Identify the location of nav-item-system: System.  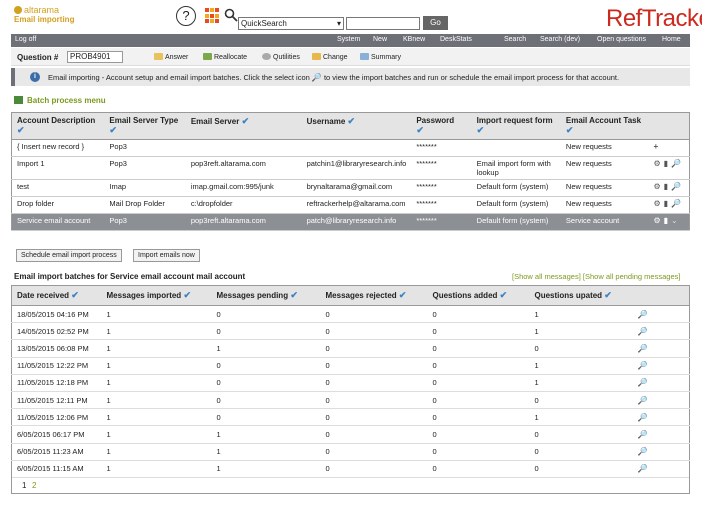
(348, 39).